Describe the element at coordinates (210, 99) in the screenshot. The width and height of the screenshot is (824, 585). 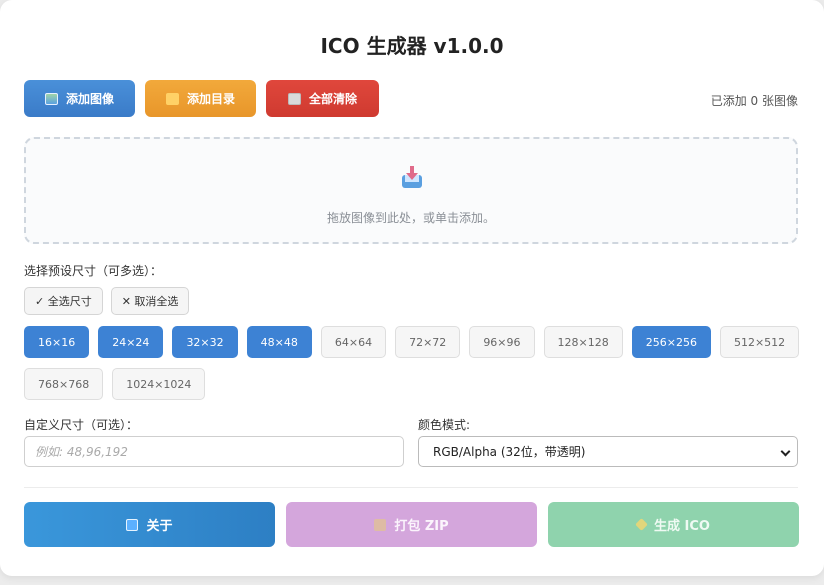
I see `add-directory-label: 添加目录` at that location.